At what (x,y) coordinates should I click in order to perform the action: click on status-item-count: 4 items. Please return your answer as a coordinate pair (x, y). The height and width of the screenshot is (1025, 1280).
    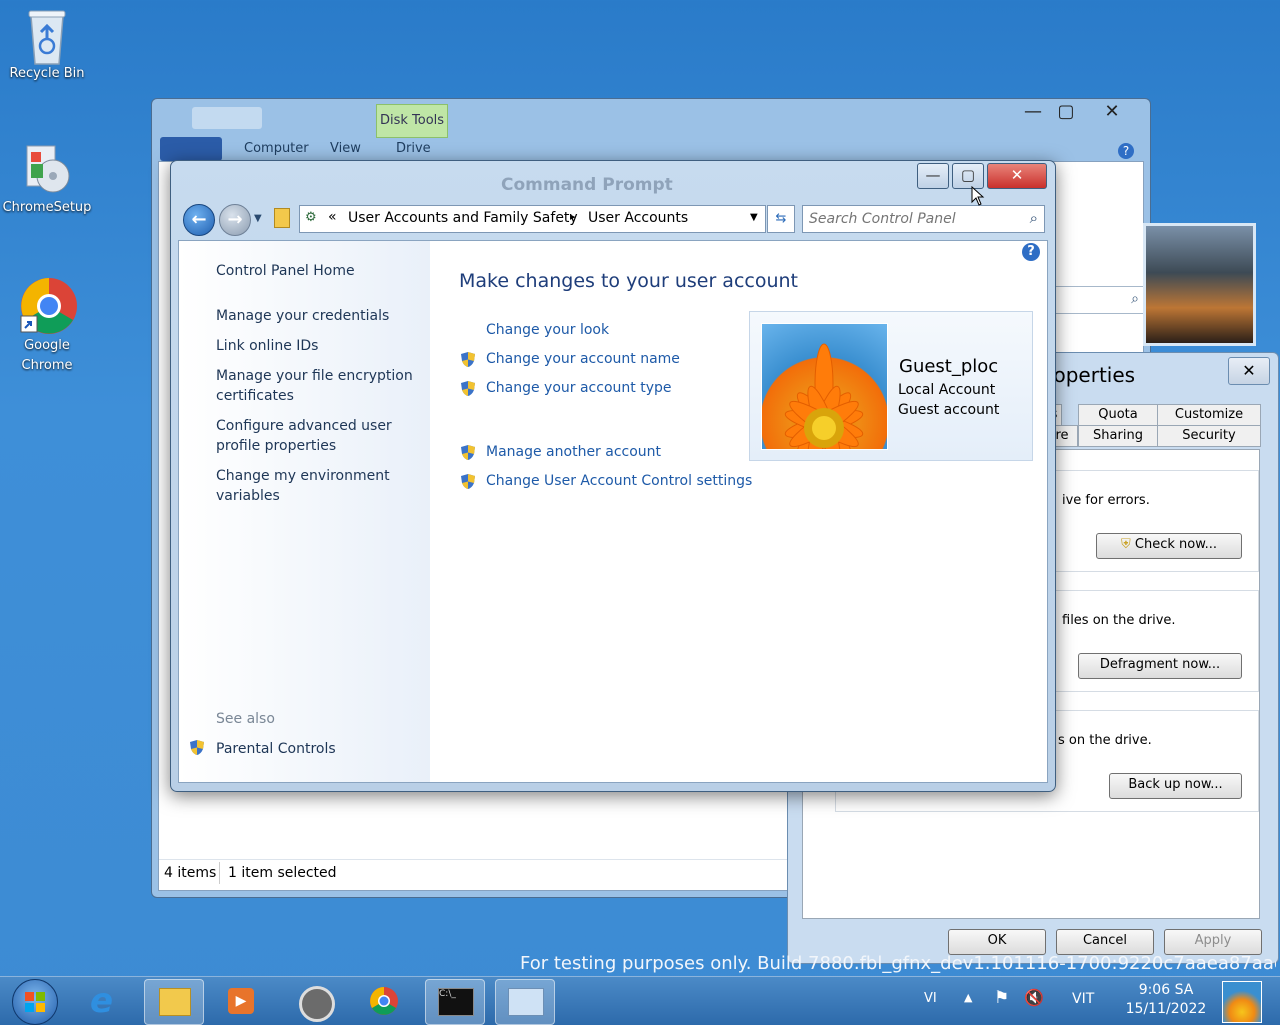
    Looking at the image, I should click on (190, 873).